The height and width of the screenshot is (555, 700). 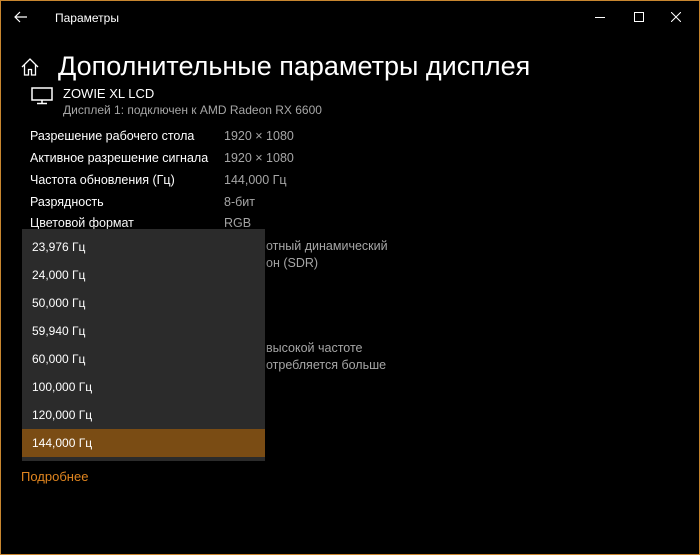 I want to click on back-arrow-icon, so click(x=20, y=17).